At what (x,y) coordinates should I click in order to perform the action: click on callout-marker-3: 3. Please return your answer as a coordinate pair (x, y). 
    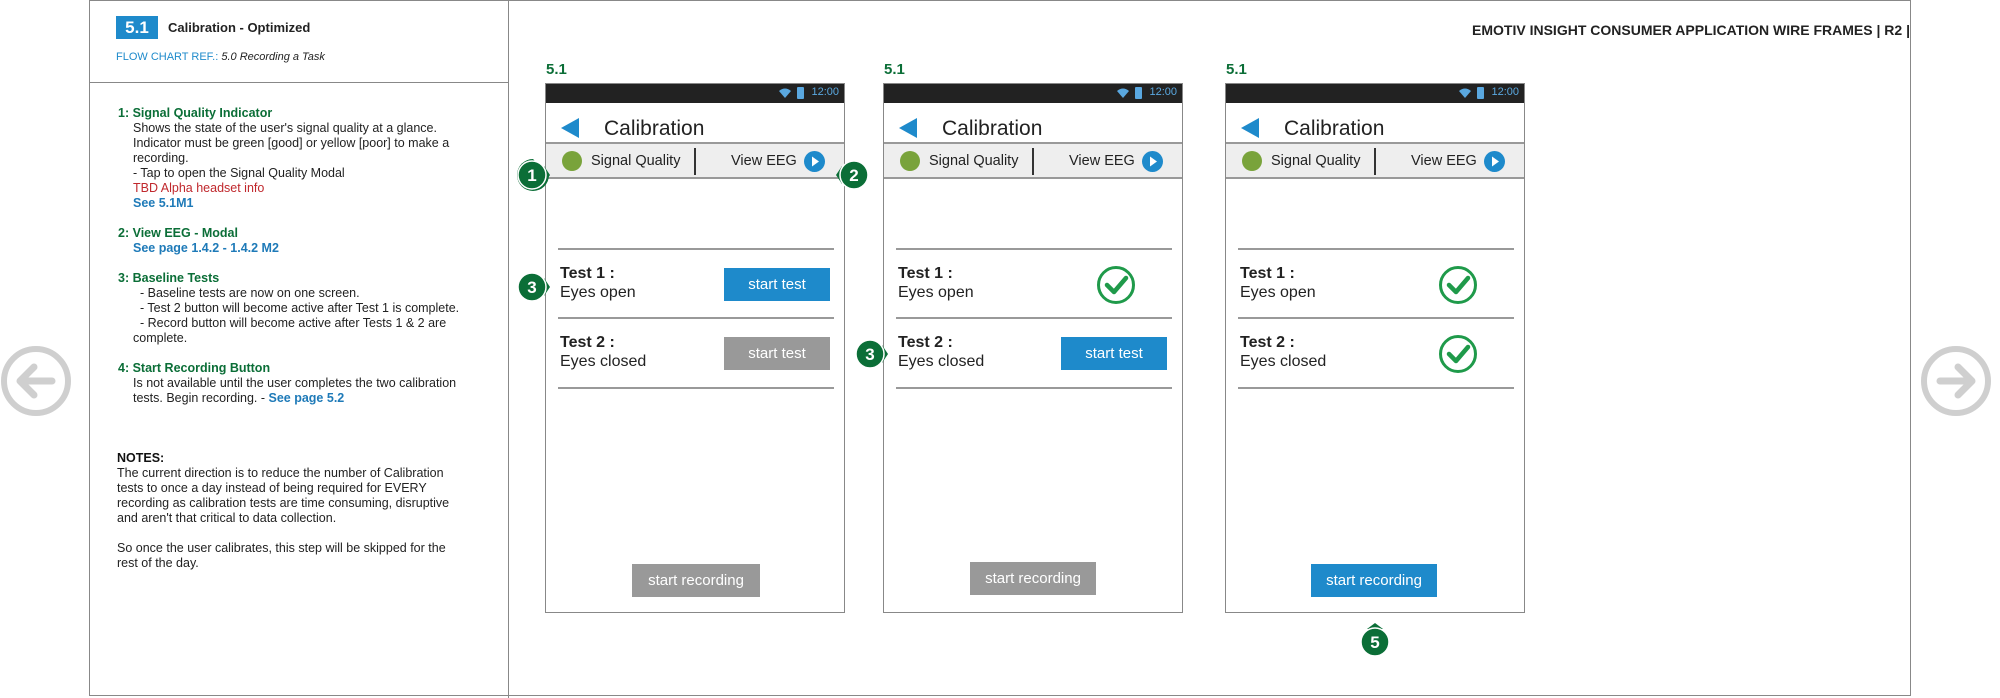
    Looking at the image, I should click on (533, 287).